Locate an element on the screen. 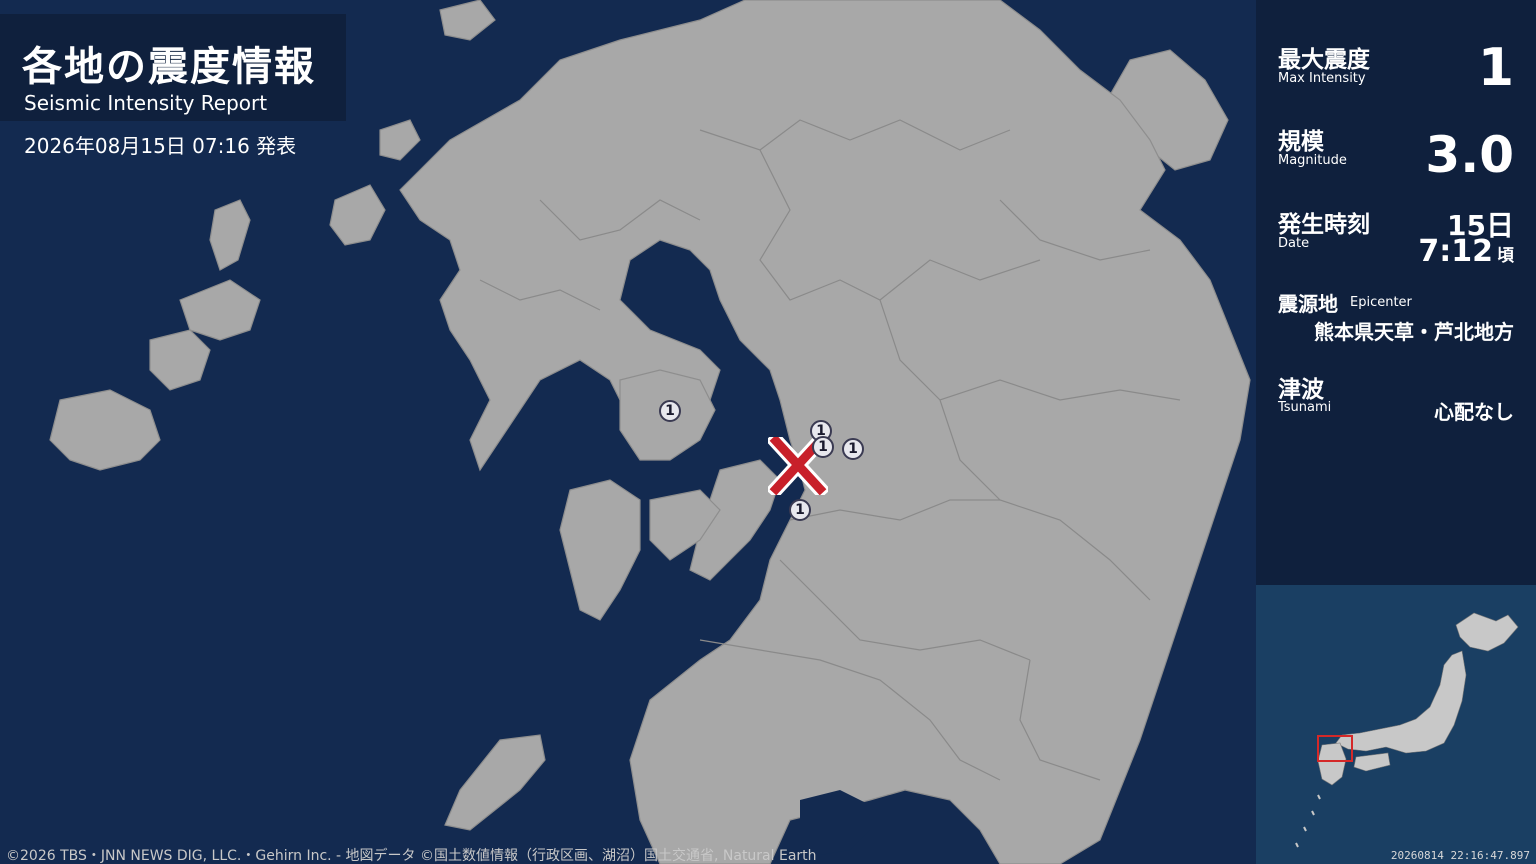 The width and height of the screenshot is (1536, 864). max-intensity-value: 1 is located at coordinates (1495, 68).